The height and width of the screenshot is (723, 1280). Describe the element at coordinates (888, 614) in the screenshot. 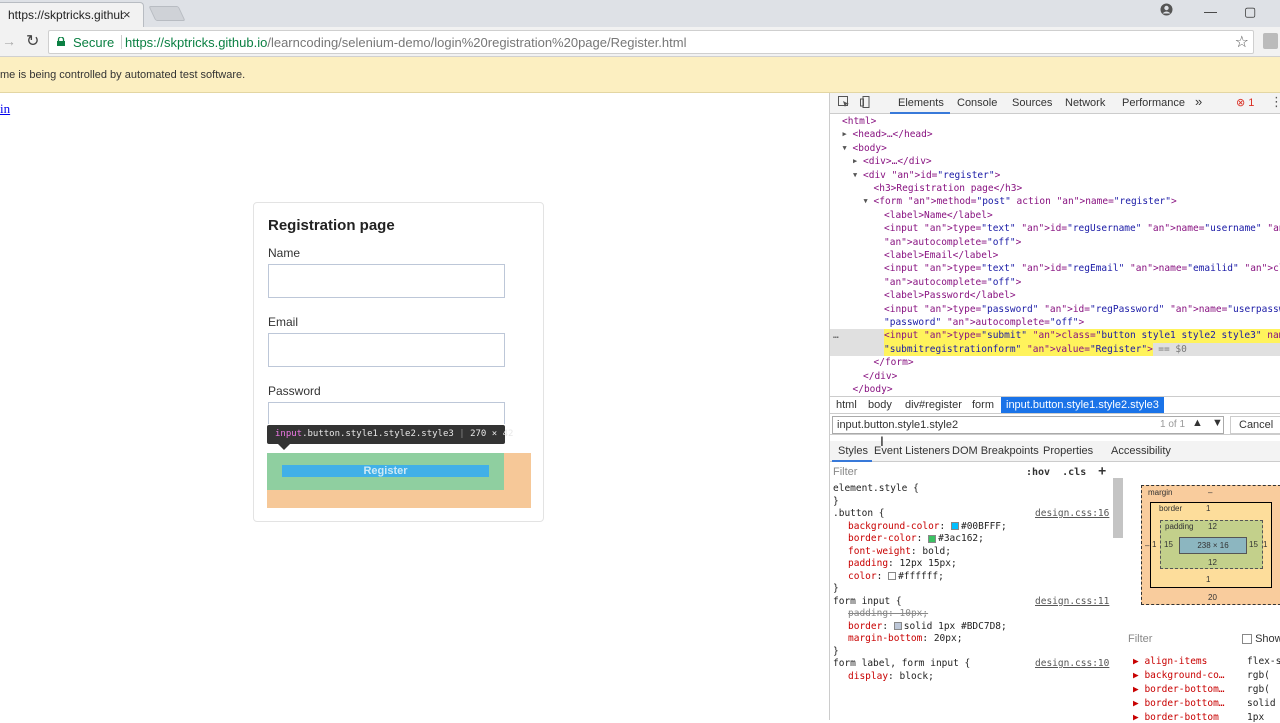

I see `style-line: padding: 10px;` at that location.